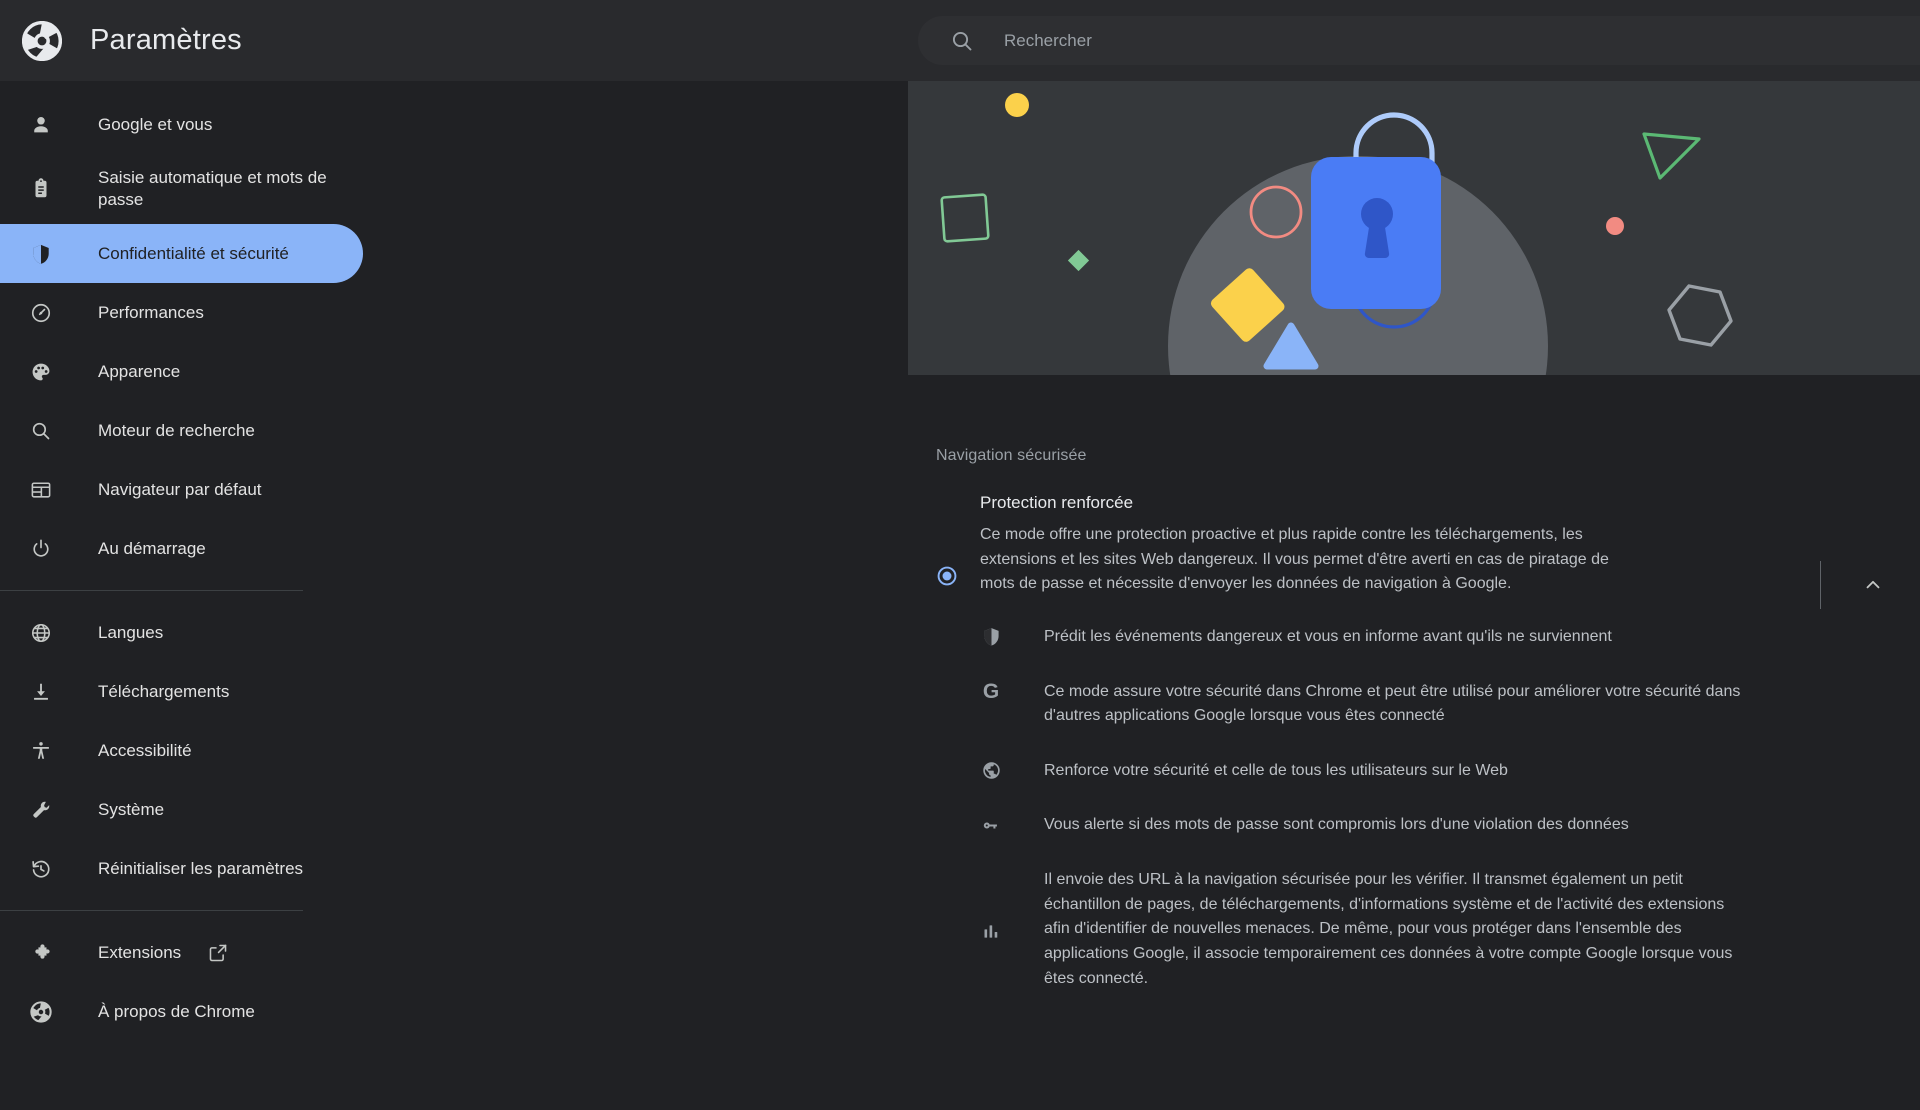  Describe the element at coordinates (454, 189) in the screenshot. I see `sidebar-item-saisie-automatique: Saisie automatique et mots de passe` at that location.